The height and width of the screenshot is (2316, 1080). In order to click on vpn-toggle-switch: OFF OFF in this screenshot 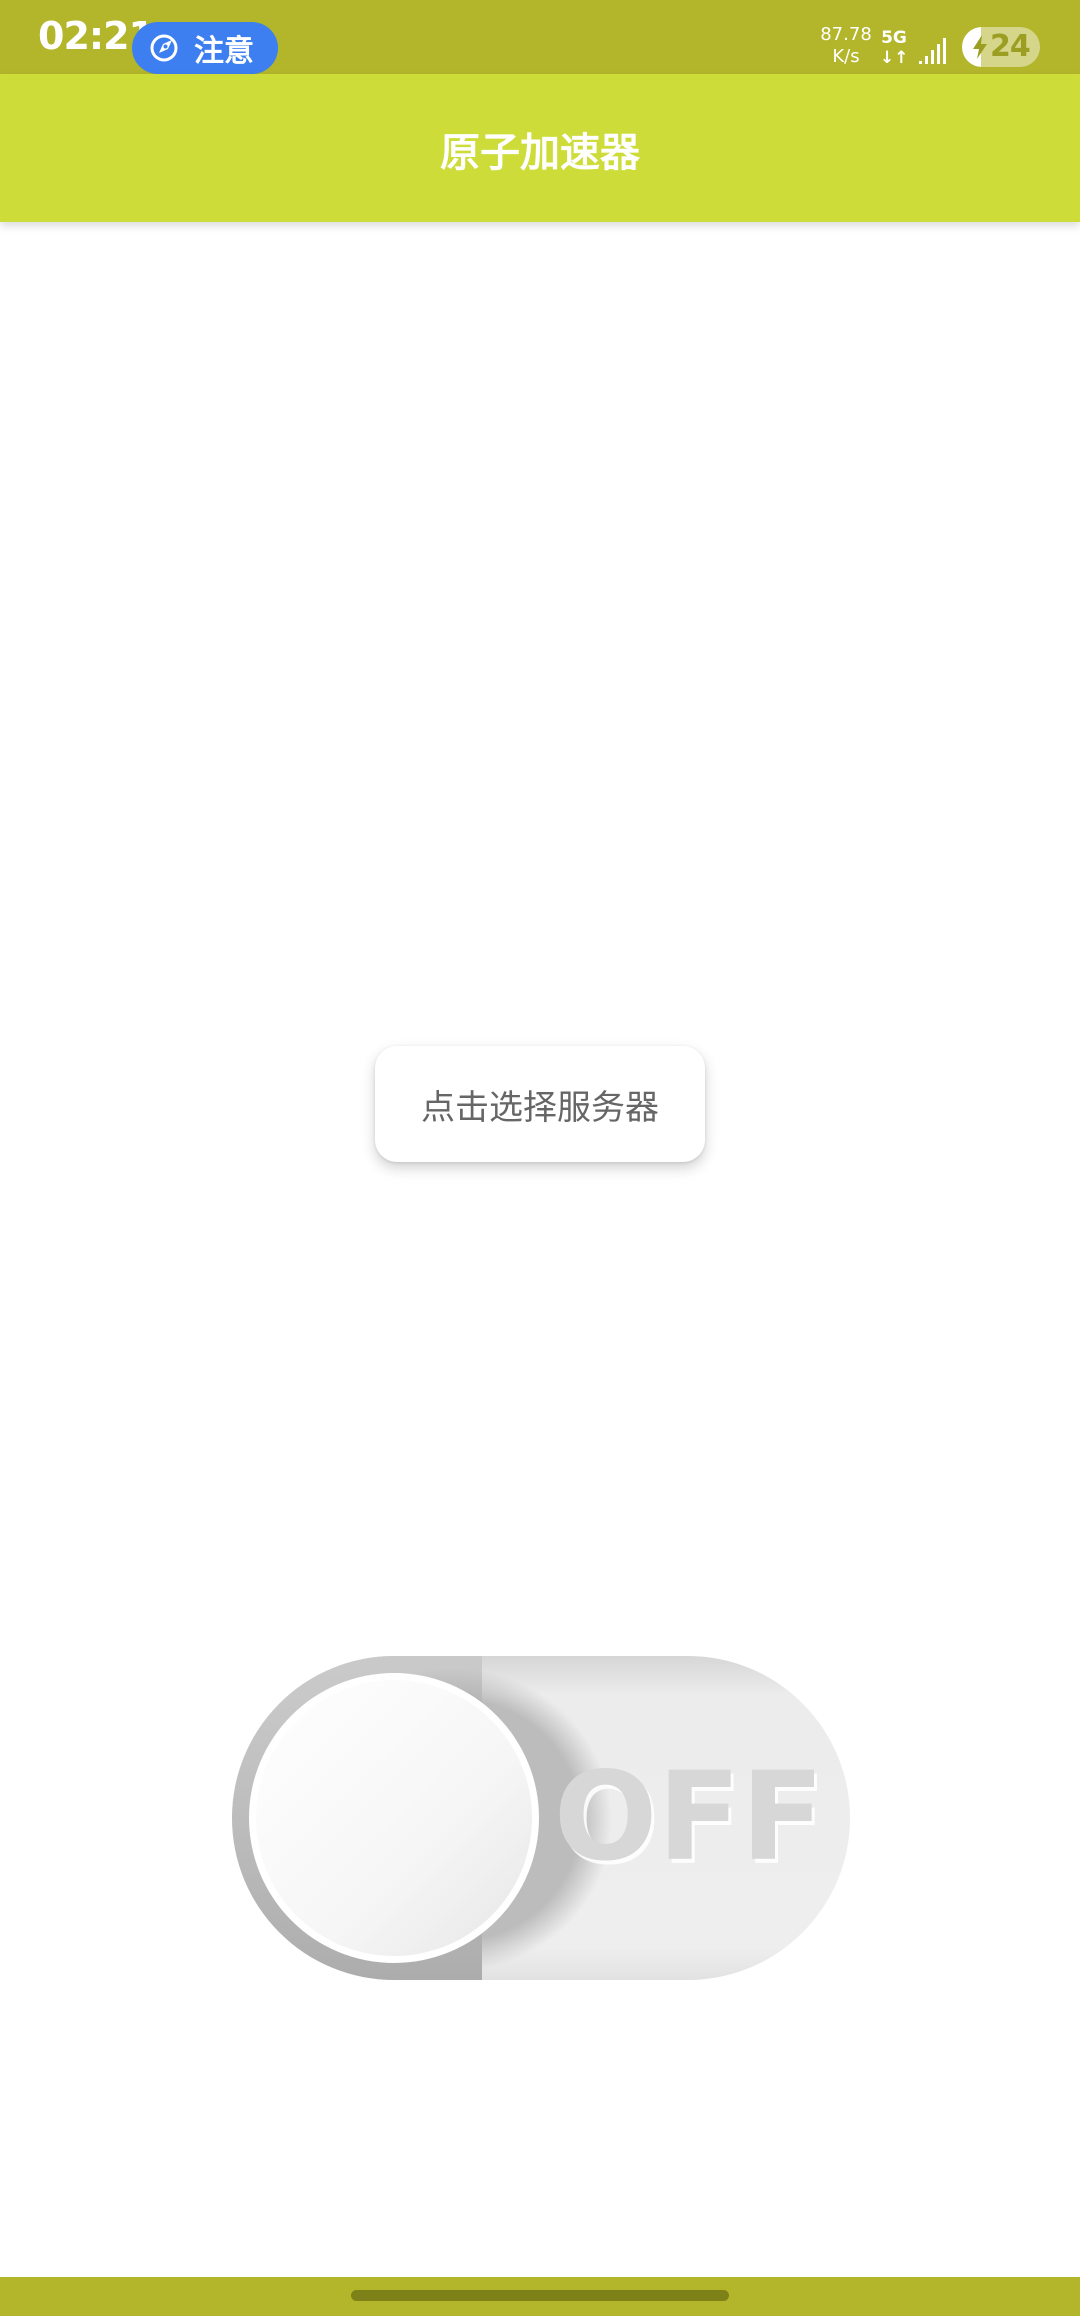, I will do `click(541, 1818)`.